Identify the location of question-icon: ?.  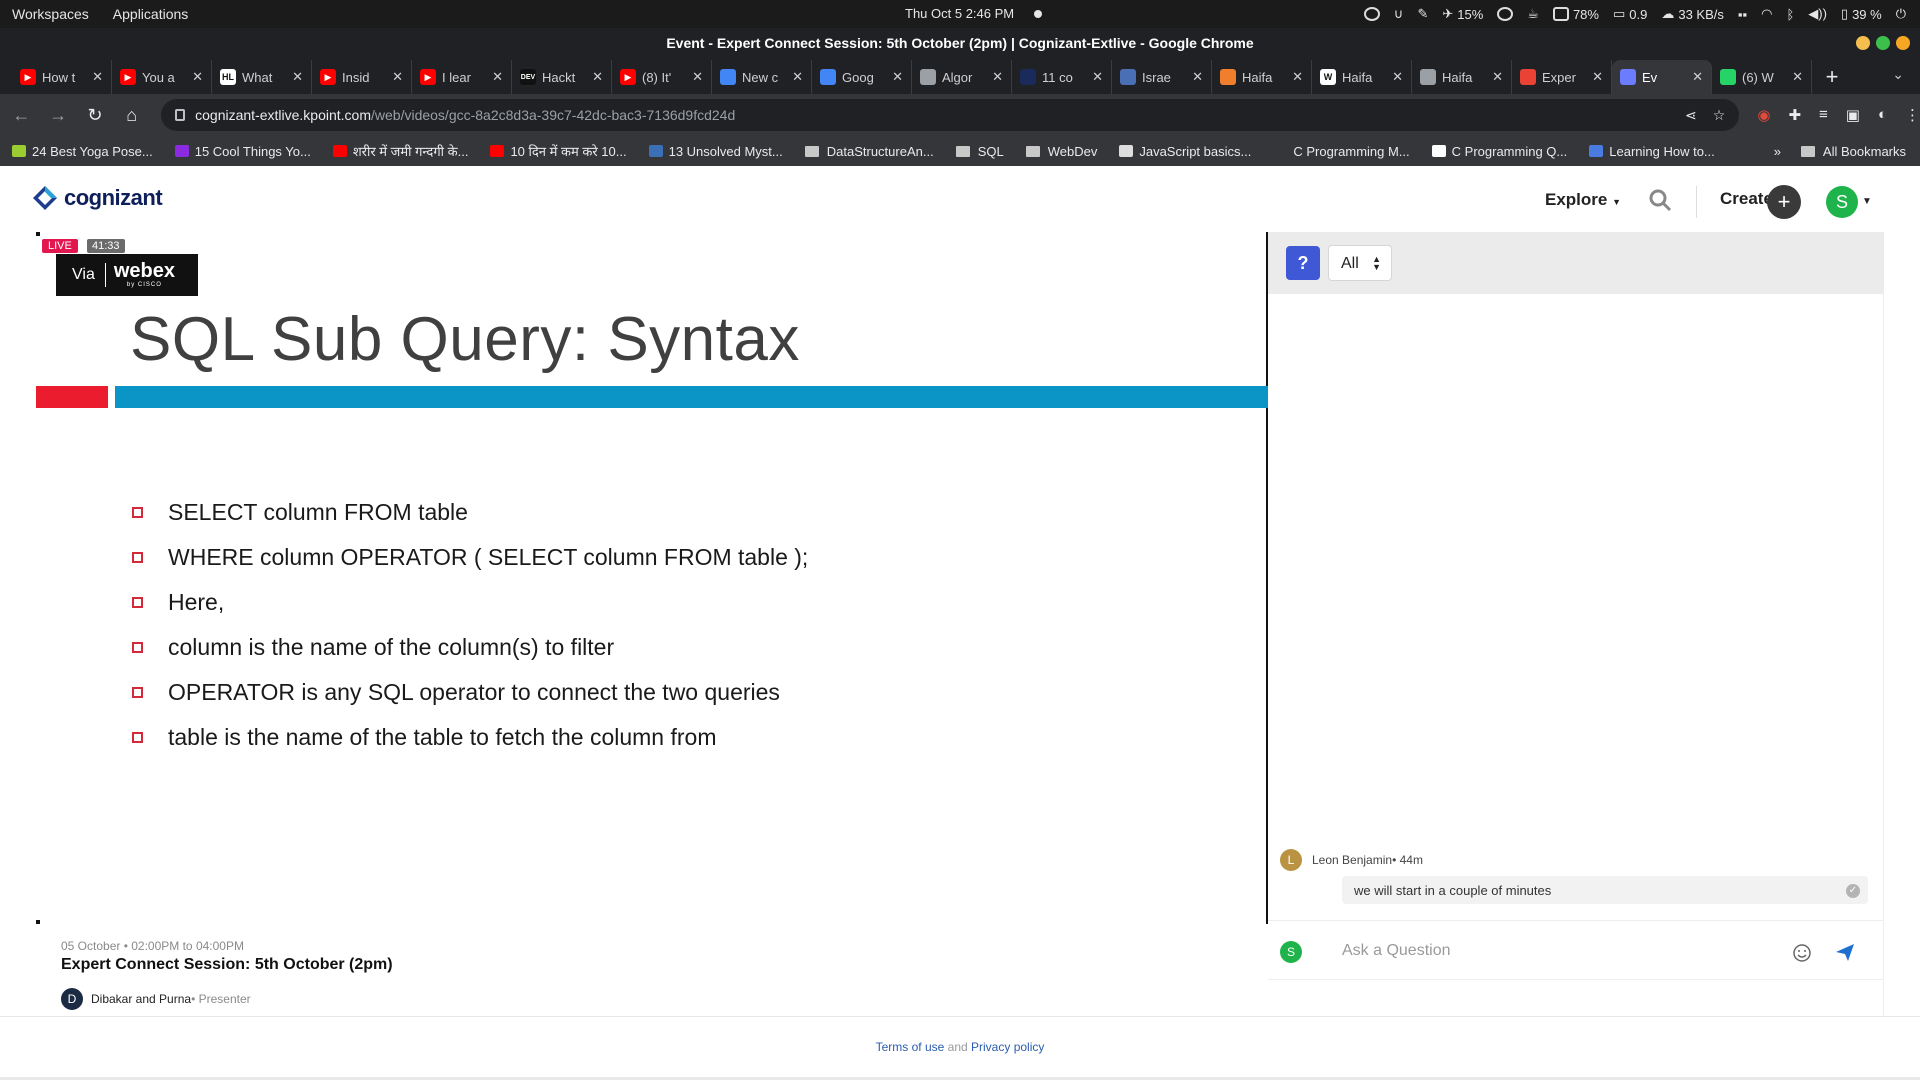
(1303, 263).